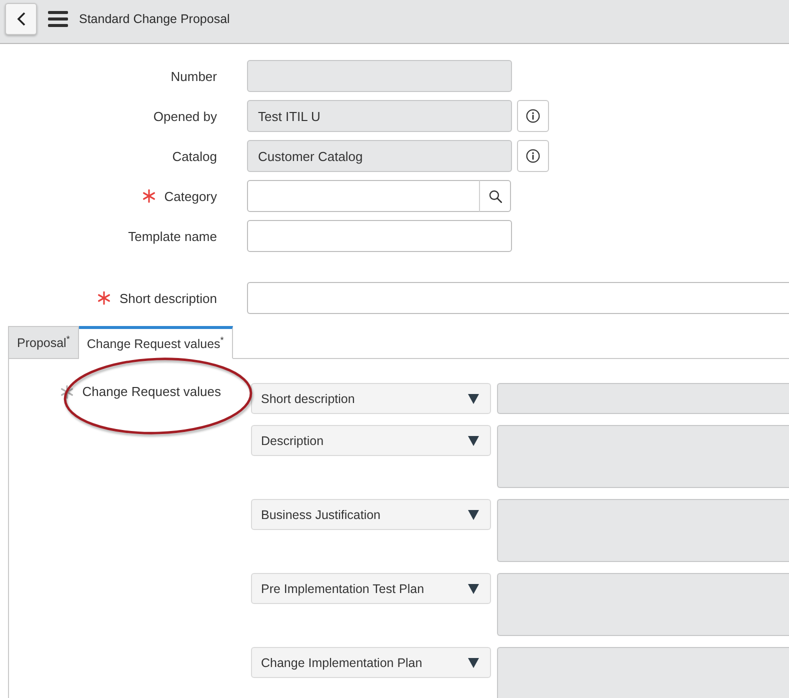 The width and height of the screenshot is (789, 698). Describe the element at coordinates (371, 398) in the screenshot. I see `field-select: Short description` at that location.